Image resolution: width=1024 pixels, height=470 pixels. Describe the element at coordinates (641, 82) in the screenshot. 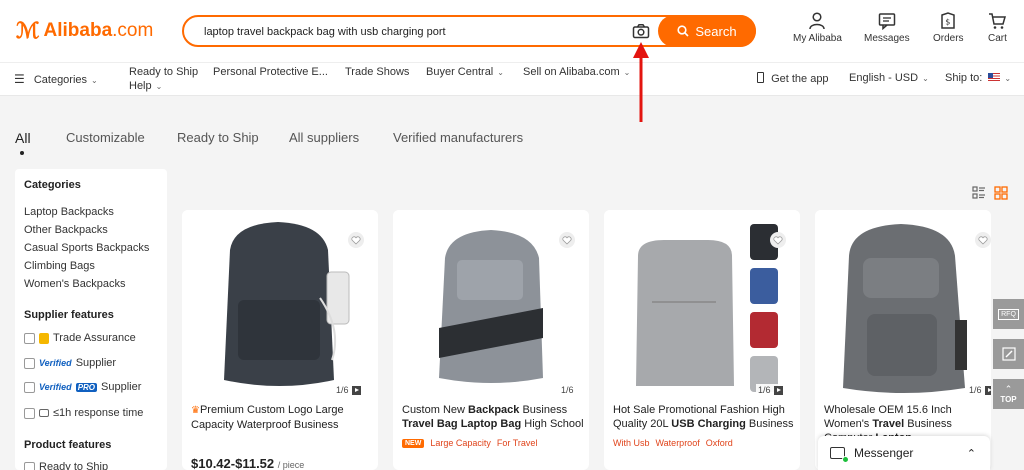

I see `annotation-arrow-icon` at that location.